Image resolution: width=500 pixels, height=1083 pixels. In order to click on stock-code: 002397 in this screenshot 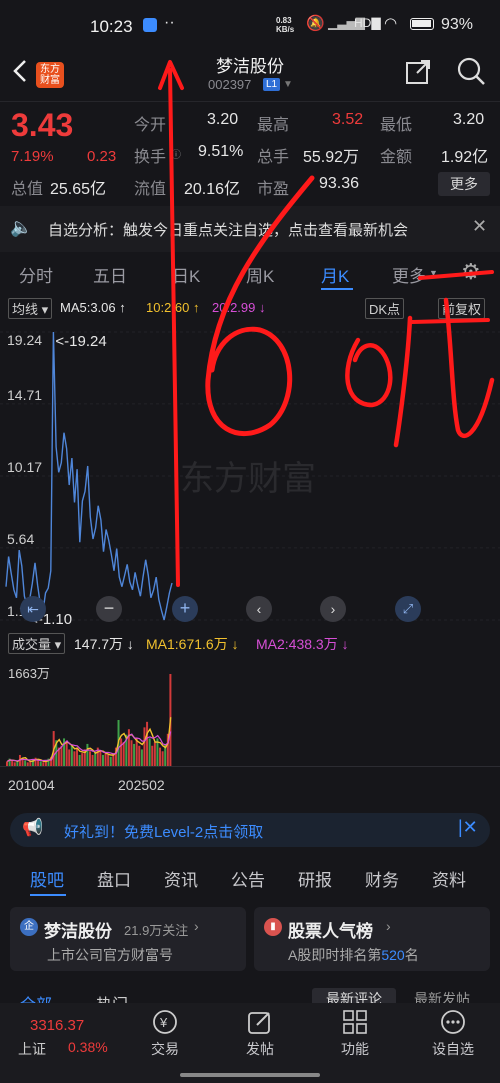, I will do `click(230, 84)`.